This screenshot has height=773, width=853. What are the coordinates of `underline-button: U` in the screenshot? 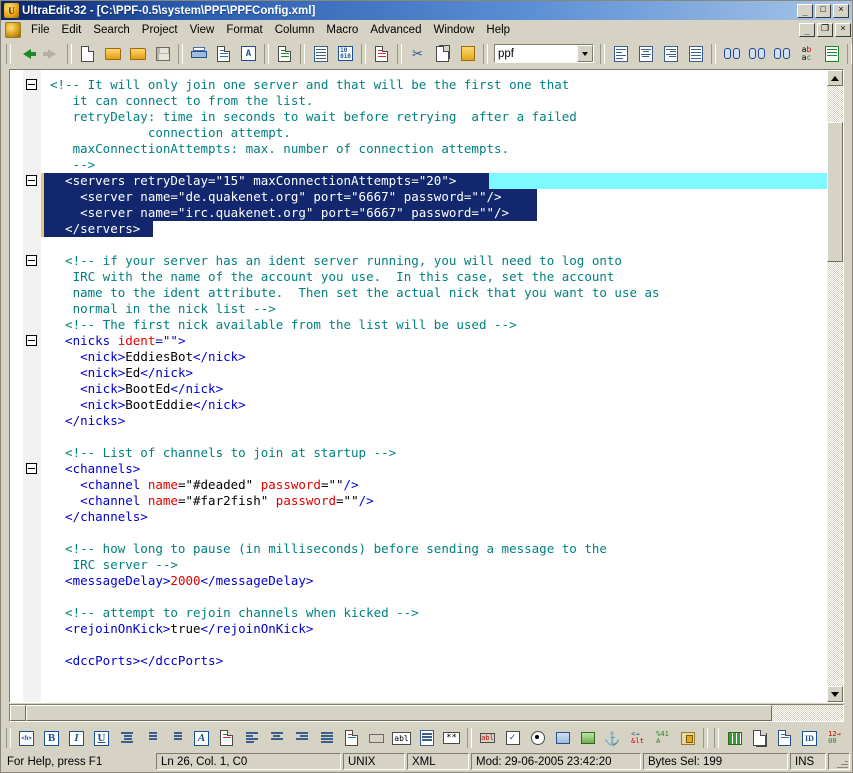 It's located at (101, 738).